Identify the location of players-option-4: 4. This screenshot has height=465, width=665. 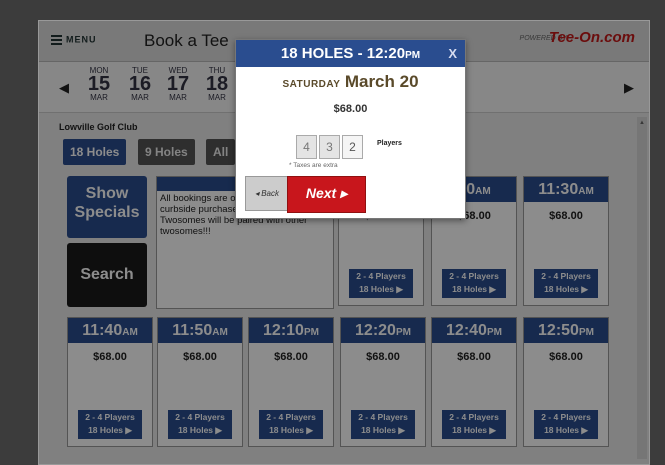
(306, 147).